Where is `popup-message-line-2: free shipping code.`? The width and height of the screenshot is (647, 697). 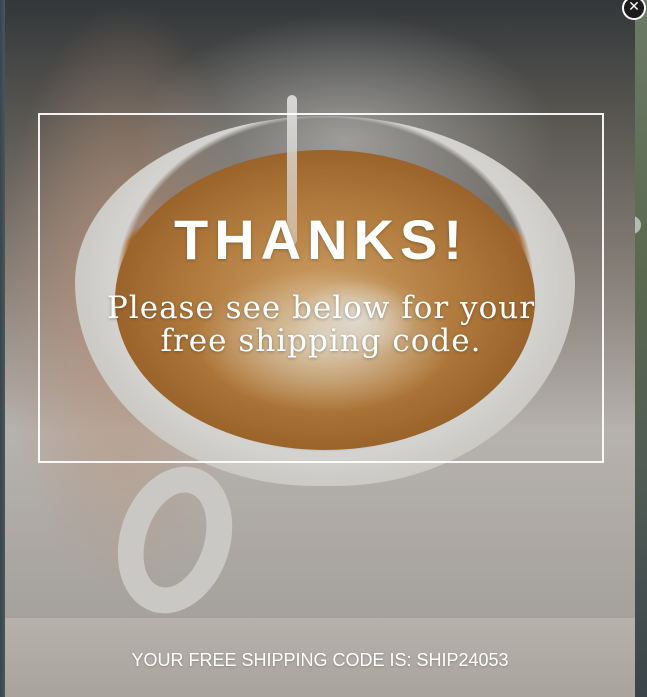 popup-message-line-2: free shipping code. is located at coordinates (321, 341).